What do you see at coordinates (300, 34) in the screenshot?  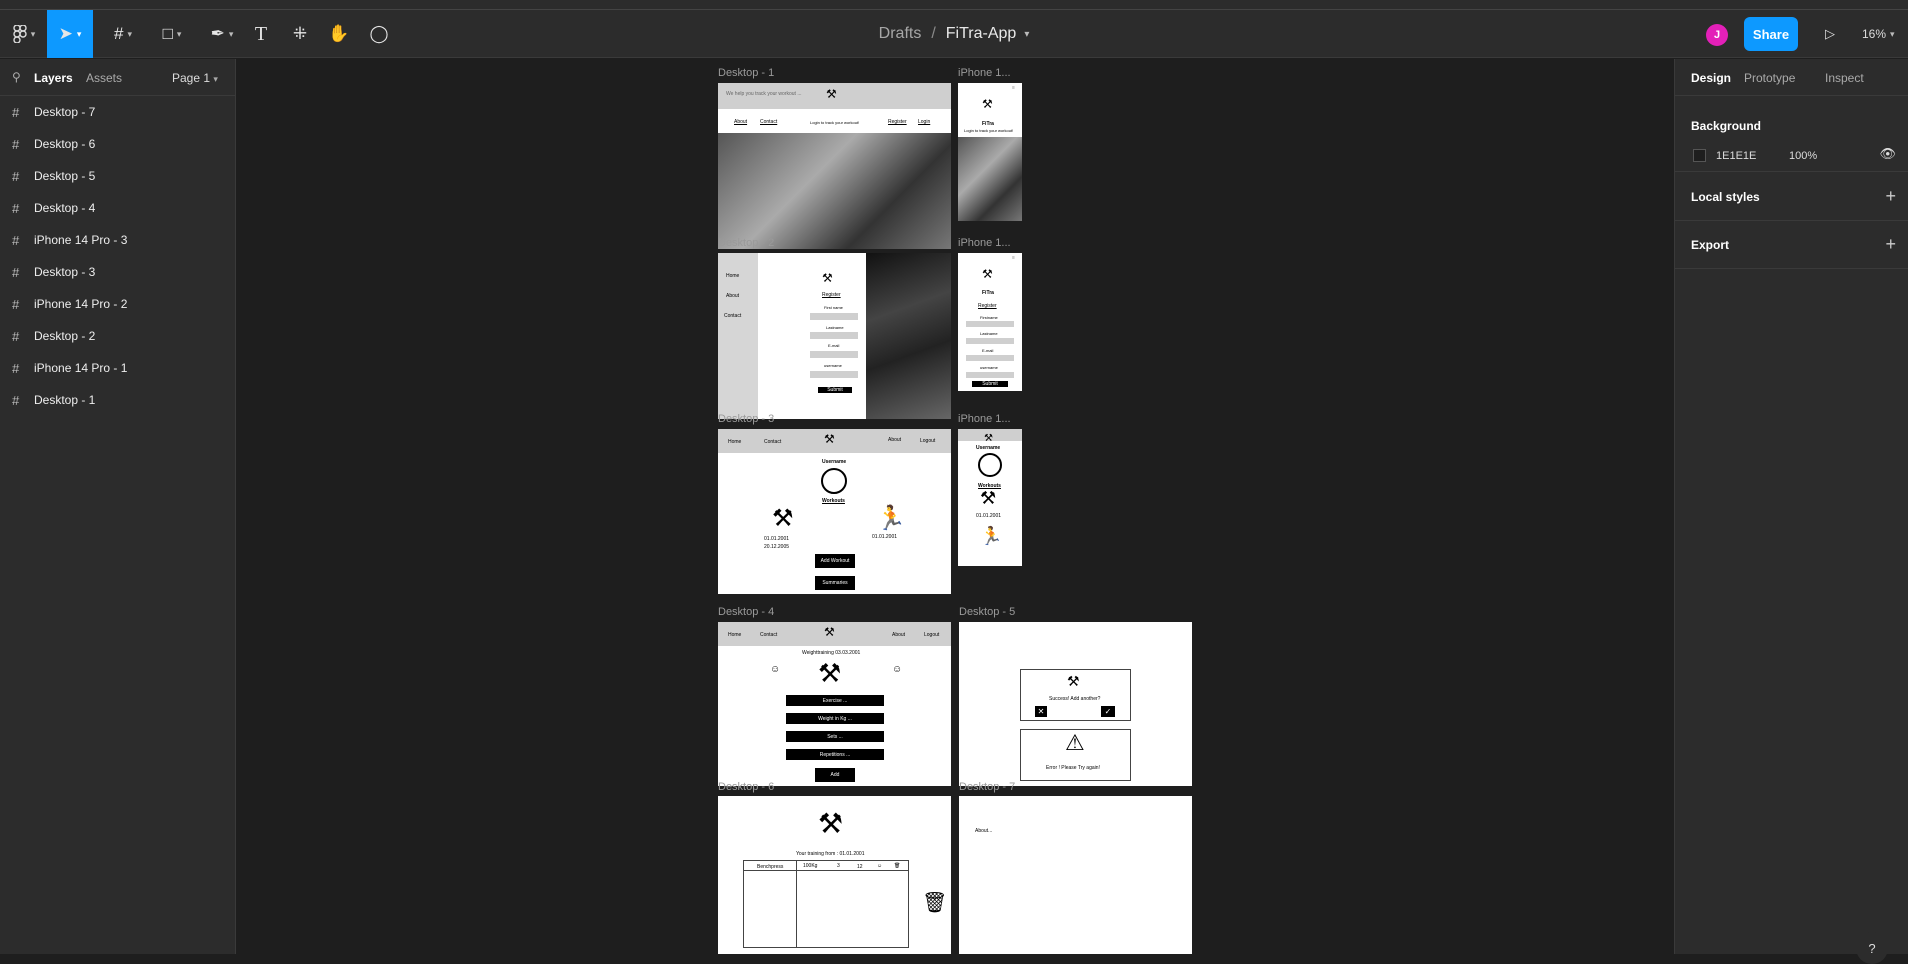 I see `resources-button: ⁜` at bounding box center [300, 34].